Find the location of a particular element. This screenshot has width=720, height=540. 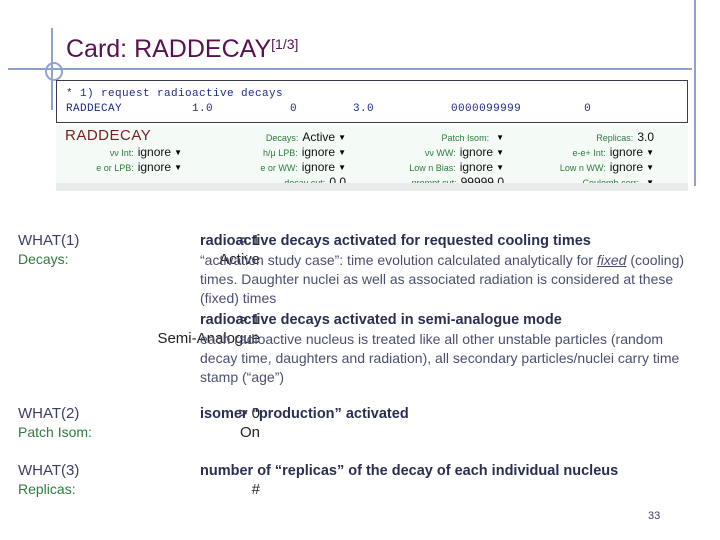

gui-field-label: νν WW: is located at coordinates (440, 153).